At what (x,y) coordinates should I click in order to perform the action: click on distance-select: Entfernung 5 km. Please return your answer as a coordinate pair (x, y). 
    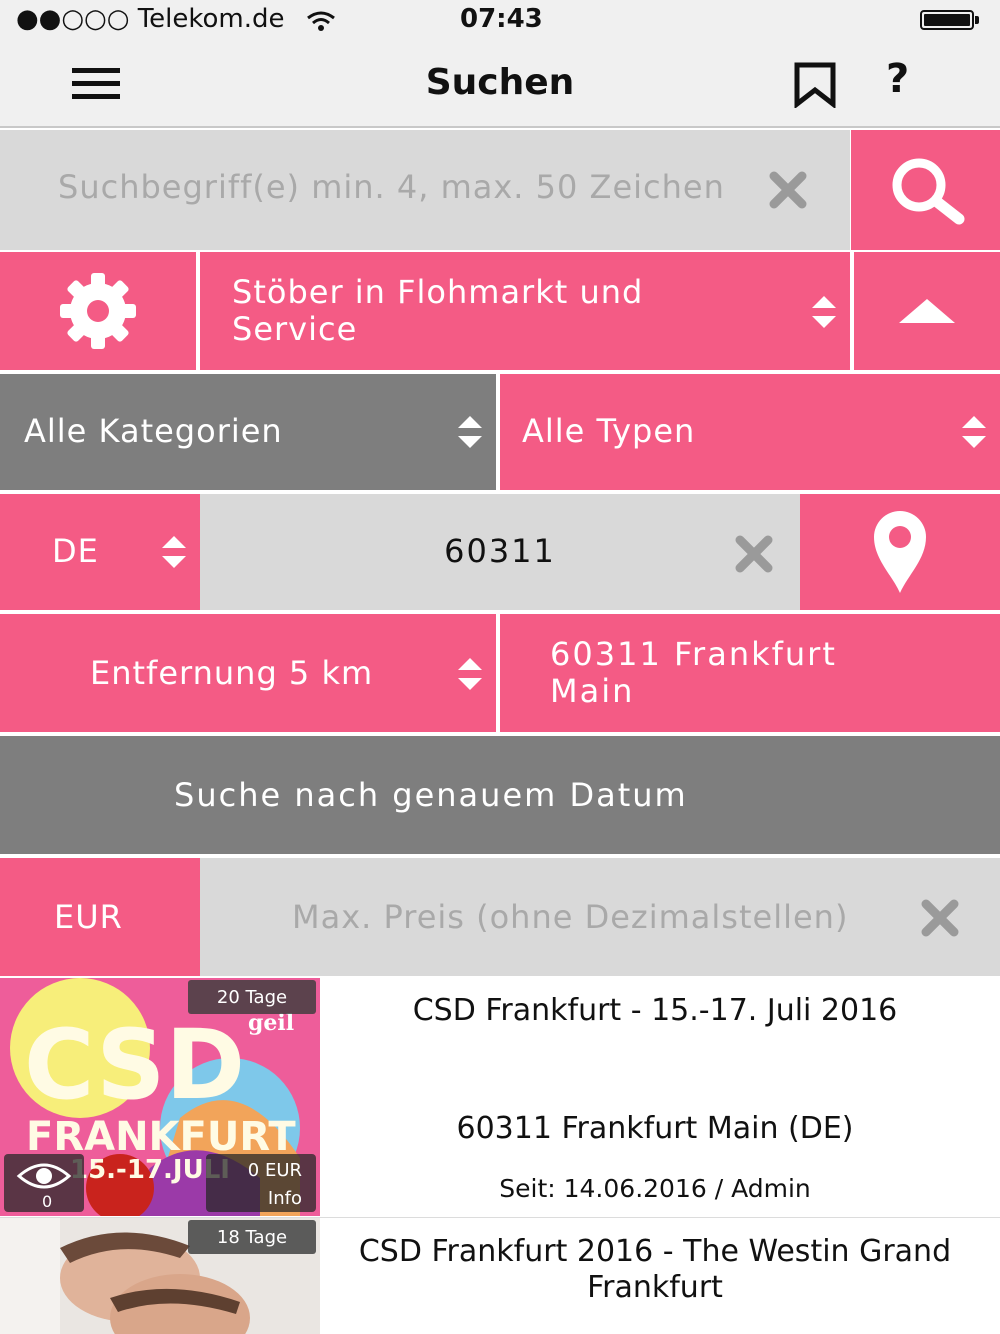
    Looking at the image, I should click on (248, 673).